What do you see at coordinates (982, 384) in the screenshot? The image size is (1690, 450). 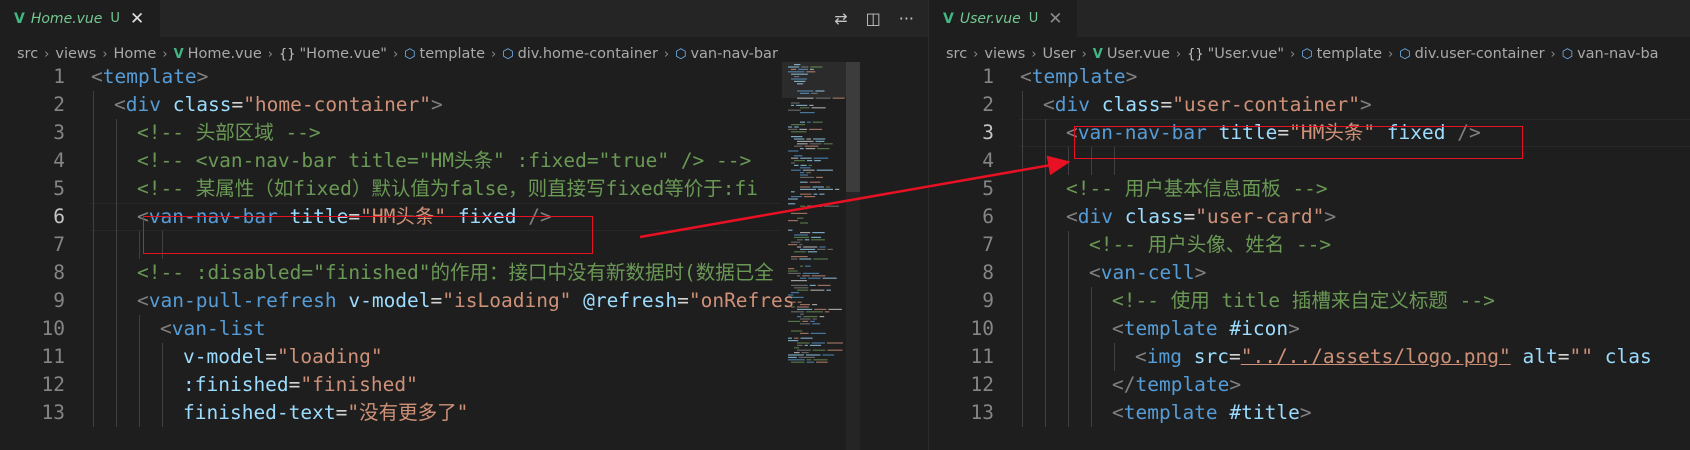 I see `line-number: 12` at bounding box center [982, 384].